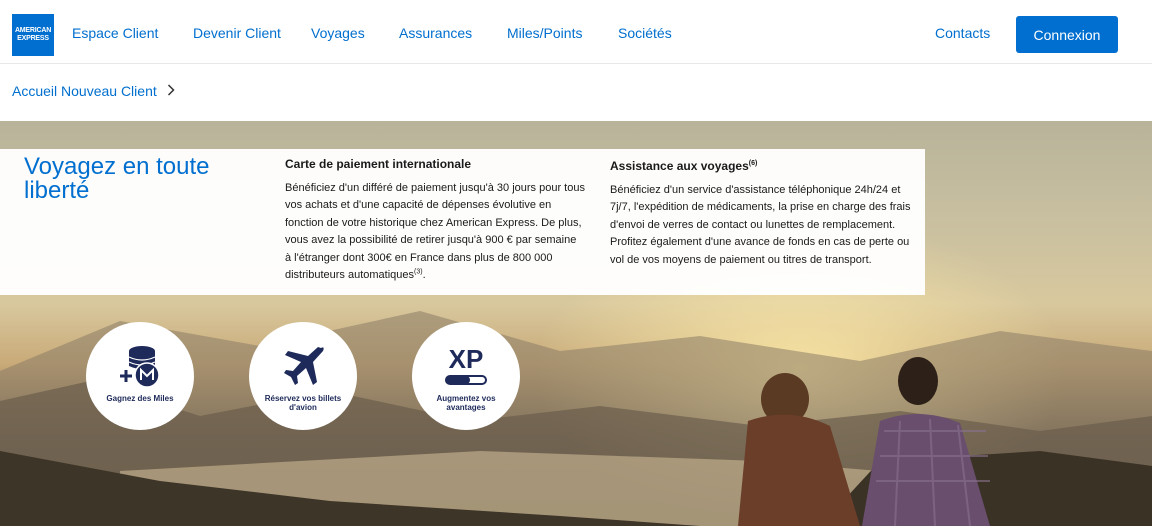 This screenshot has width=1152, height=526. Describe the element at coordinates (679, 166) in the screenshot. I see `col-assistance-heading-text: Assistance aux voyages` at that location.